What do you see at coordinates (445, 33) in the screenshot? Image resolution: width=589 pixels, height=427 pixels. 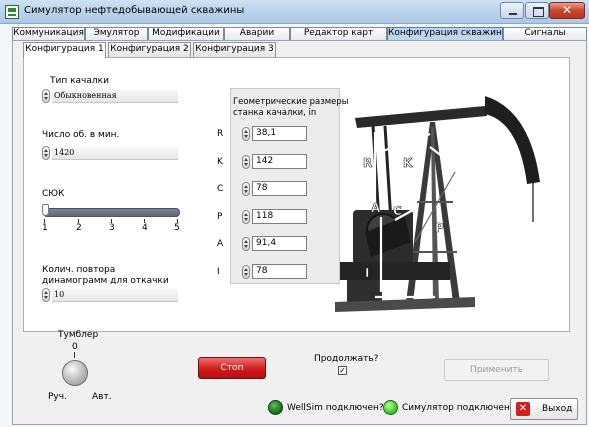 I see `tab-well-configuration: Конфигурация скважины` at bounding box center [445, 33].